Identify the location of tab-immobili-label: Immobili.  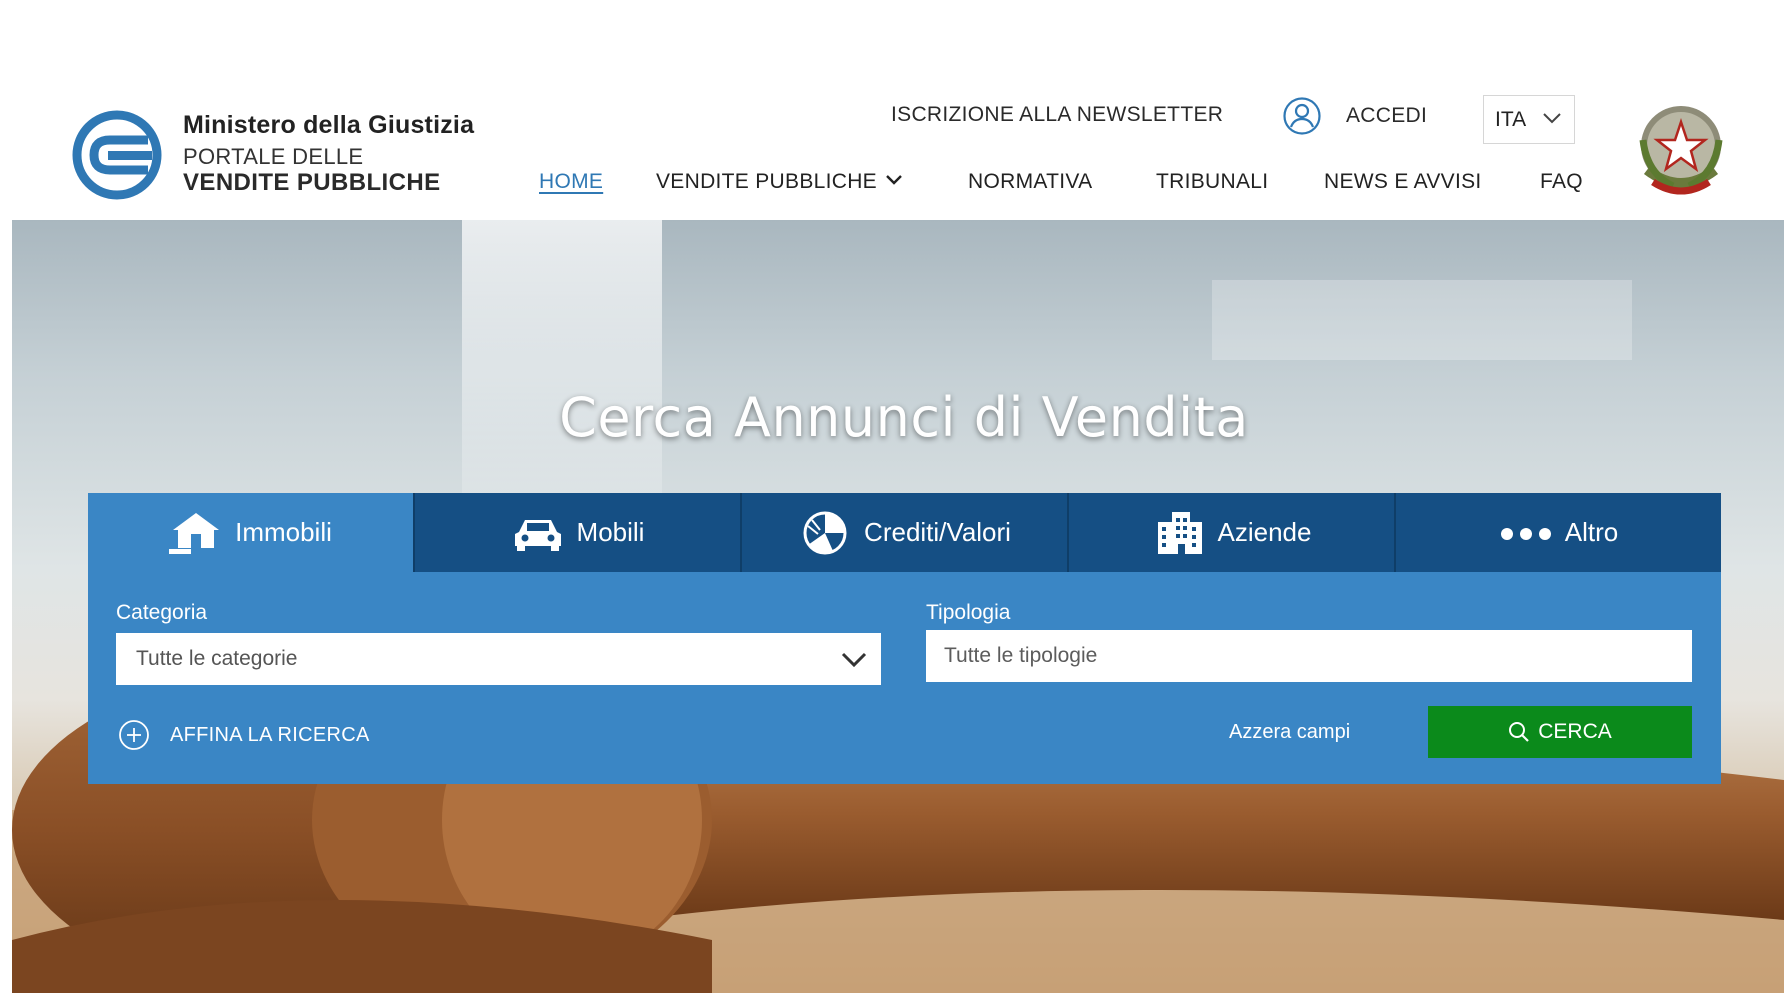
(283, 532).